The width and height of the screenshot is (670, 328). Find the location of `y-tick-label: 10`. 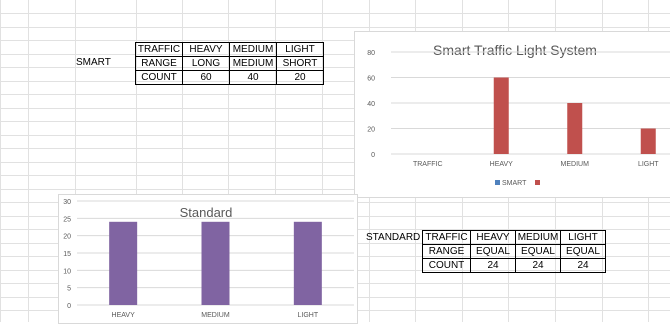

y-tick-label: 10 is located at coordinates (67, 271).